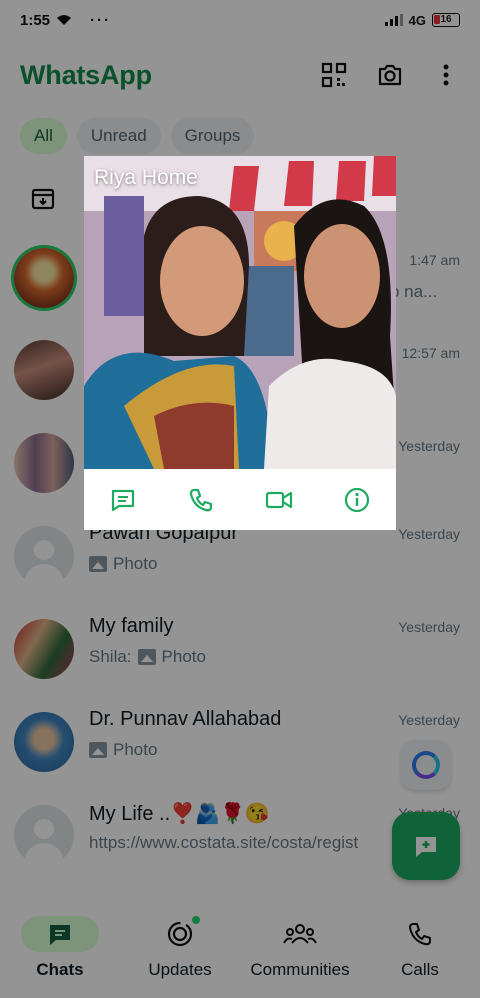 The height and width of the screenshot is (998, 480). Describe the element at coordinates (240, 499) in the screenshot. I see `popup-actions` at that location.